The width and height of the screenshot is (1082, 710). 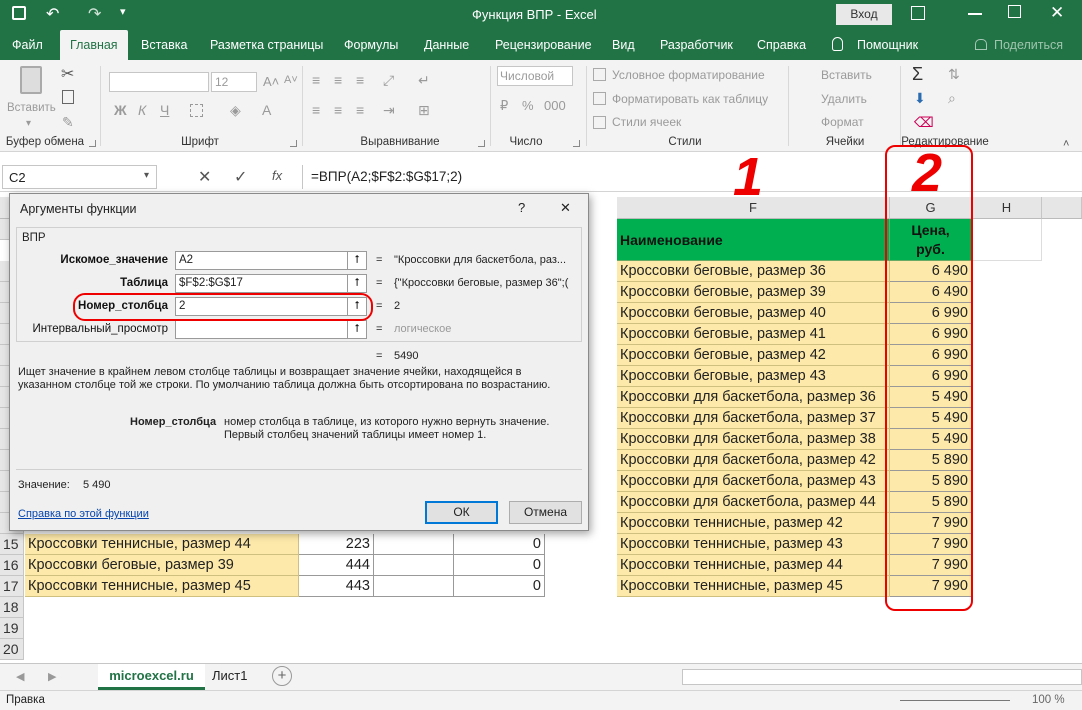 I want to click on number-format-select: Числовой, so click(x=535, y=76).